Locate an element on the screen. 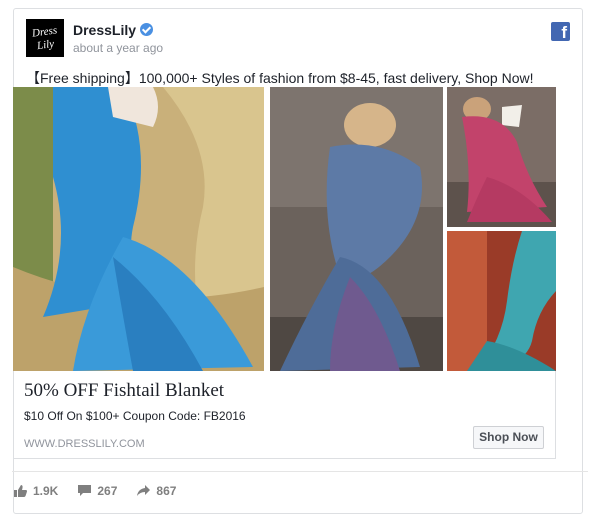 The width and height of the screenshot is (600, 522). page-name: DressLily is located at coordinates (104, 30).